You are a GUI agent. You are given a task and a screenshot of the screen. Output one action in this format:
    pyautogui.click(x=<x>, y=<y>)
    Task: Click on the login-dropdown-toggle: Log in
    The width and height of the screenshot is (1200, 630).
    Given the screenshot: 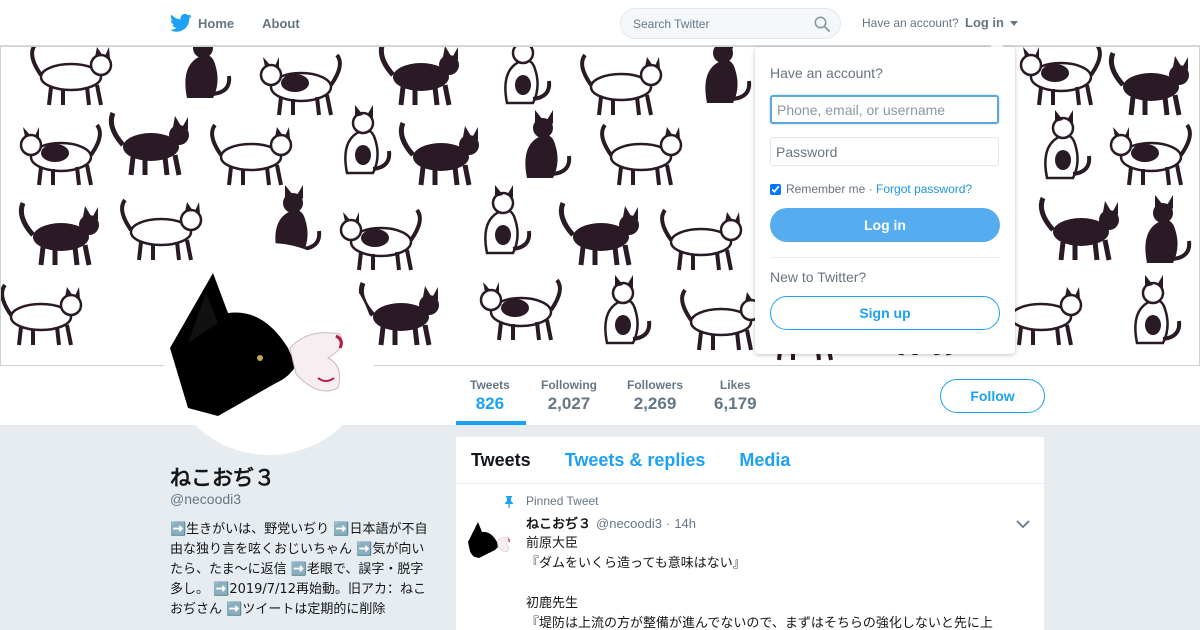 What is the action you would take?
    pyautogui.click(x=991, y=22)
    